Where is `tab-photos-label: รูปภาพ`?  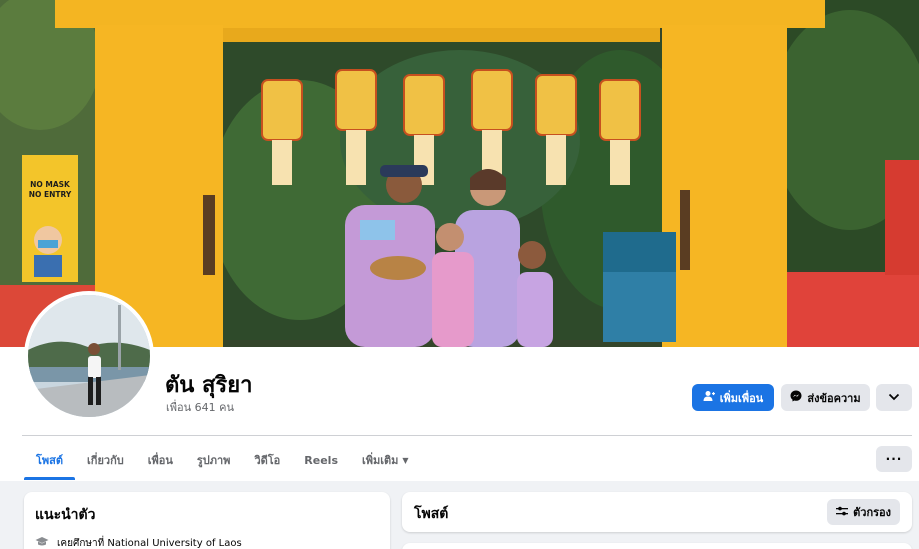
tab-photos-label: รูปภาพ is located at coordinates (213, 460).